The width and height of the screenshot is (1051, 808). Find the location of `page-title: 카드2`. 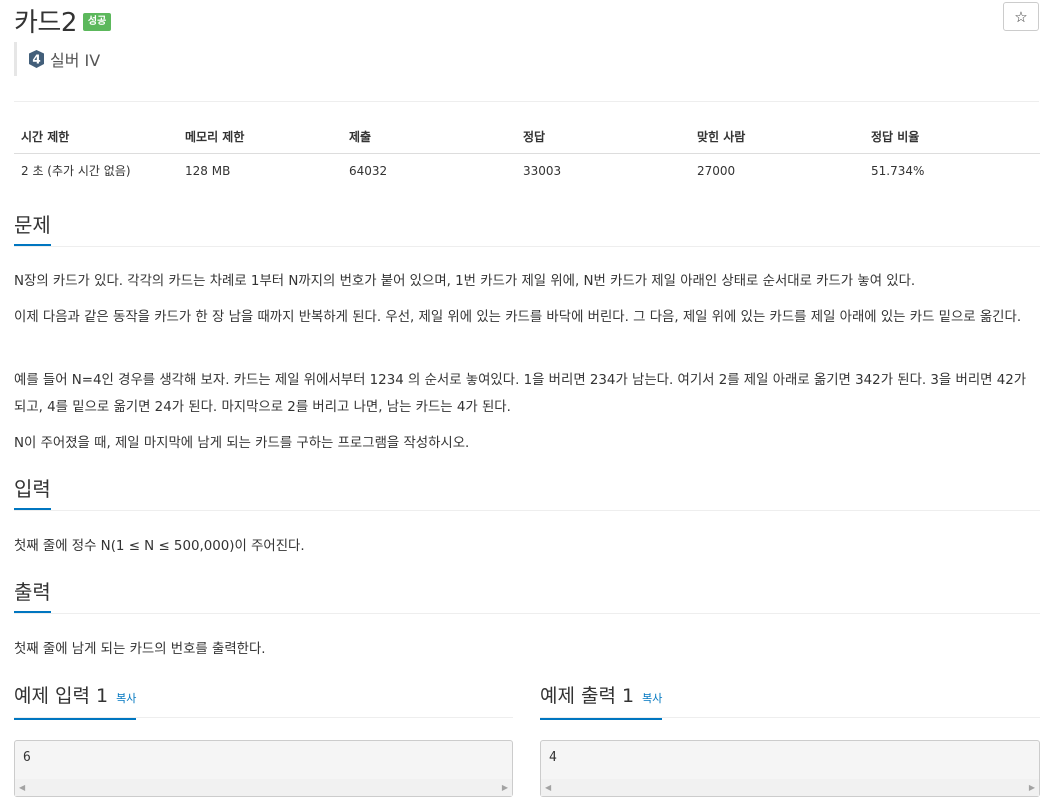

page-title: 카드2 is located at coordinates (45, 22).